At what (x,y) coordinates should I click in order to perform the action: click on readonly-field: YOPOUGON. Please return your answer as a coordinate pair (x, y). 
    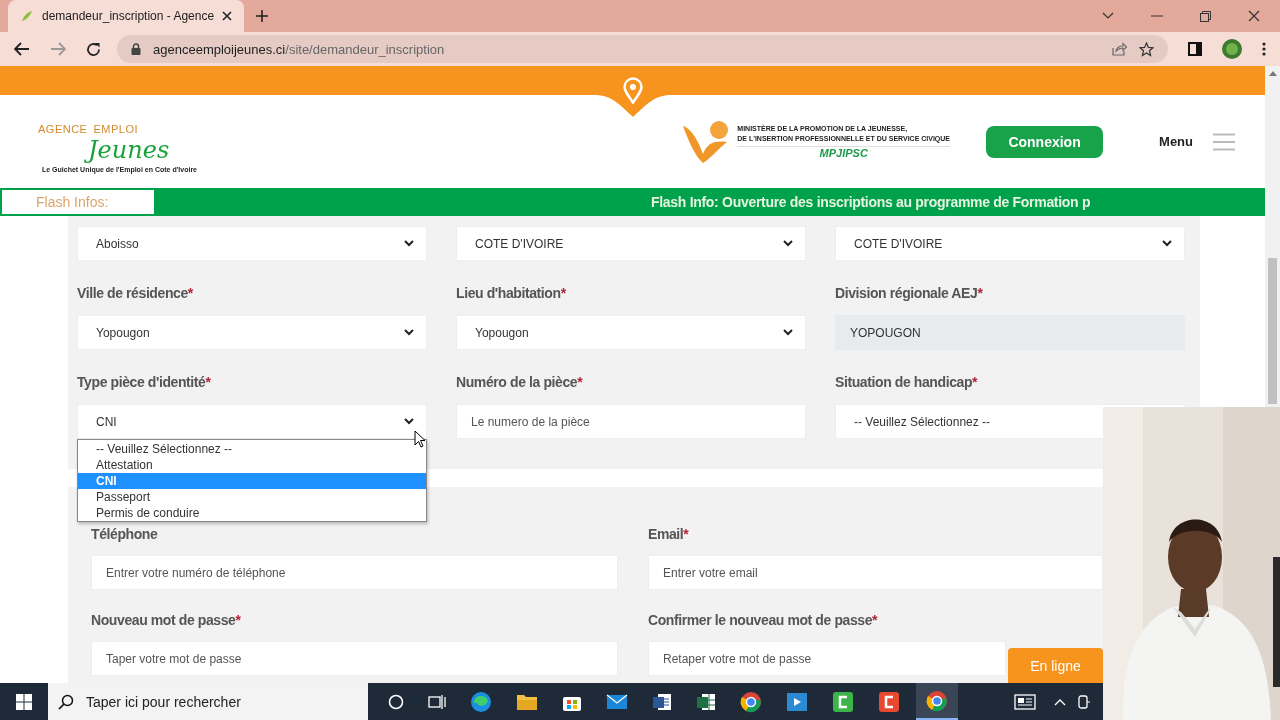
    Looking at the image, I should click on (1010, 332).